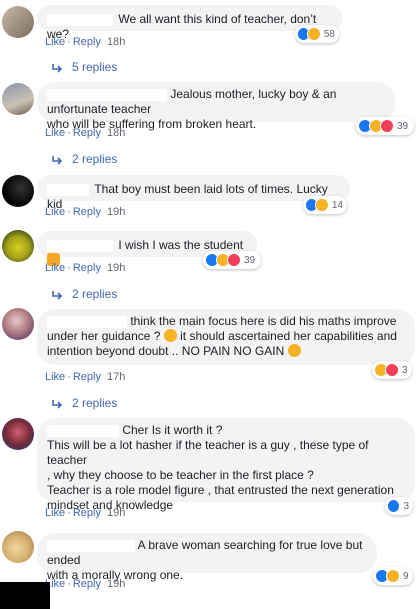 This screenshot has width=416, height=609. I want to click on reaction-summary: 14, so click(325, 205).